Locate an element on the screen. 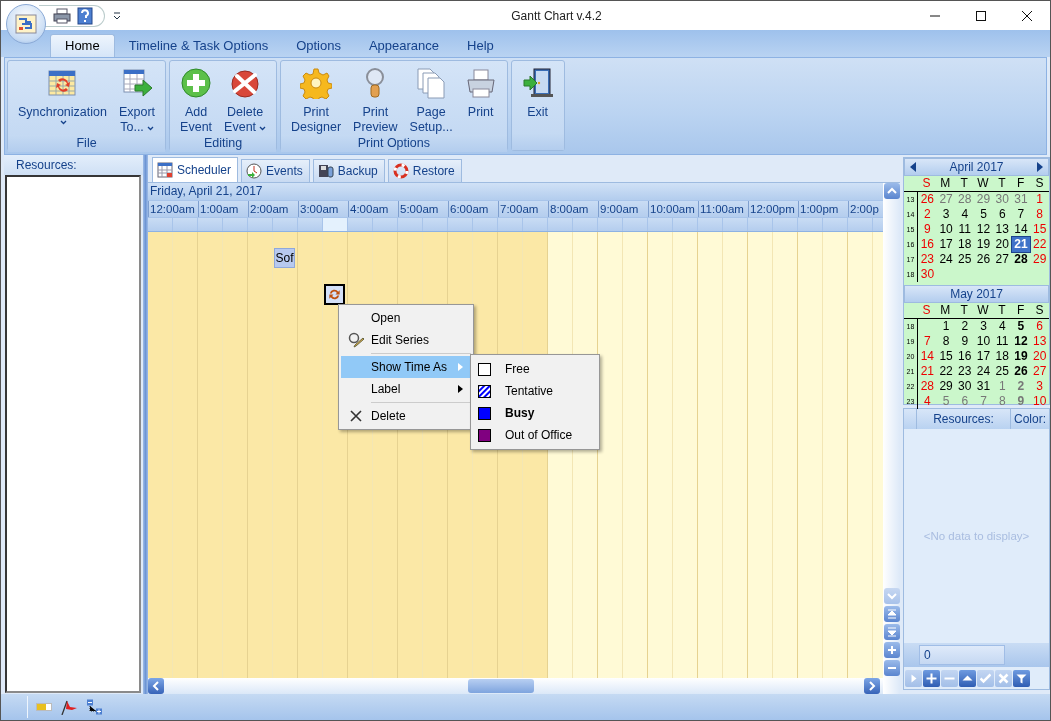 This screenshot has width=1051, height=721. horizontal-scrollbar is located at coordinates (515, 686).